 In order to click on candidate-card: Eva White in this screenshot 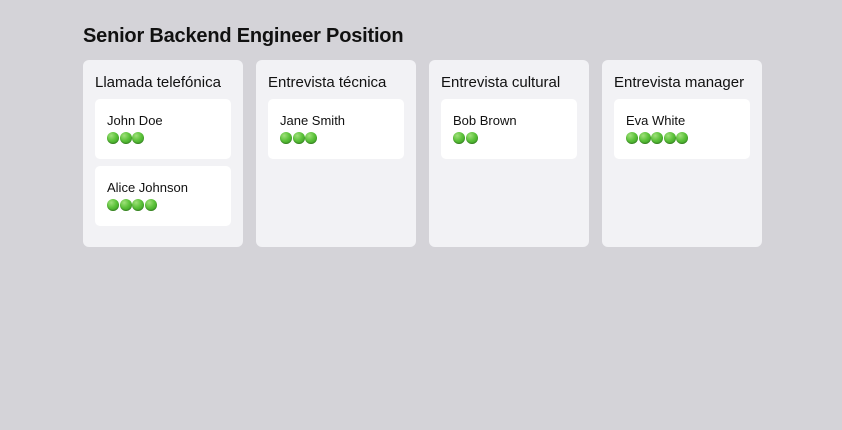, I will do `click(682, 129)`.